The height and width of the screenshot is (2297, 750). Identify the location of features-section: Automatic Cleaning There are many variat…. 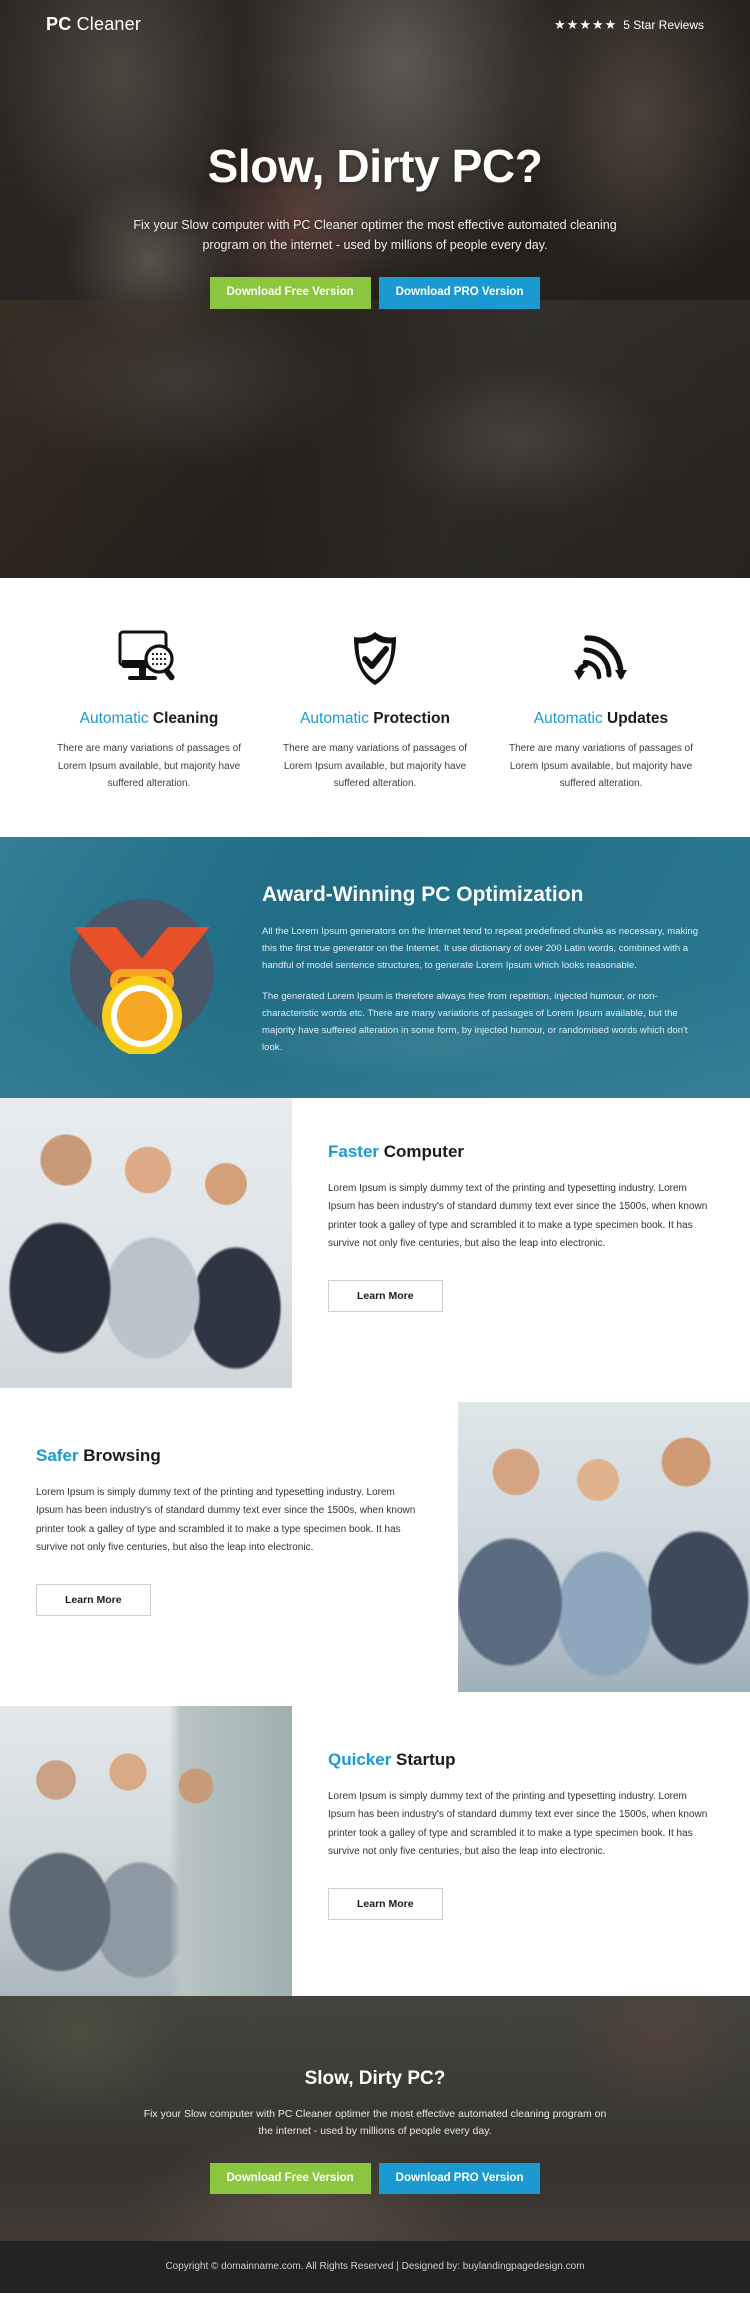
(375, 707).